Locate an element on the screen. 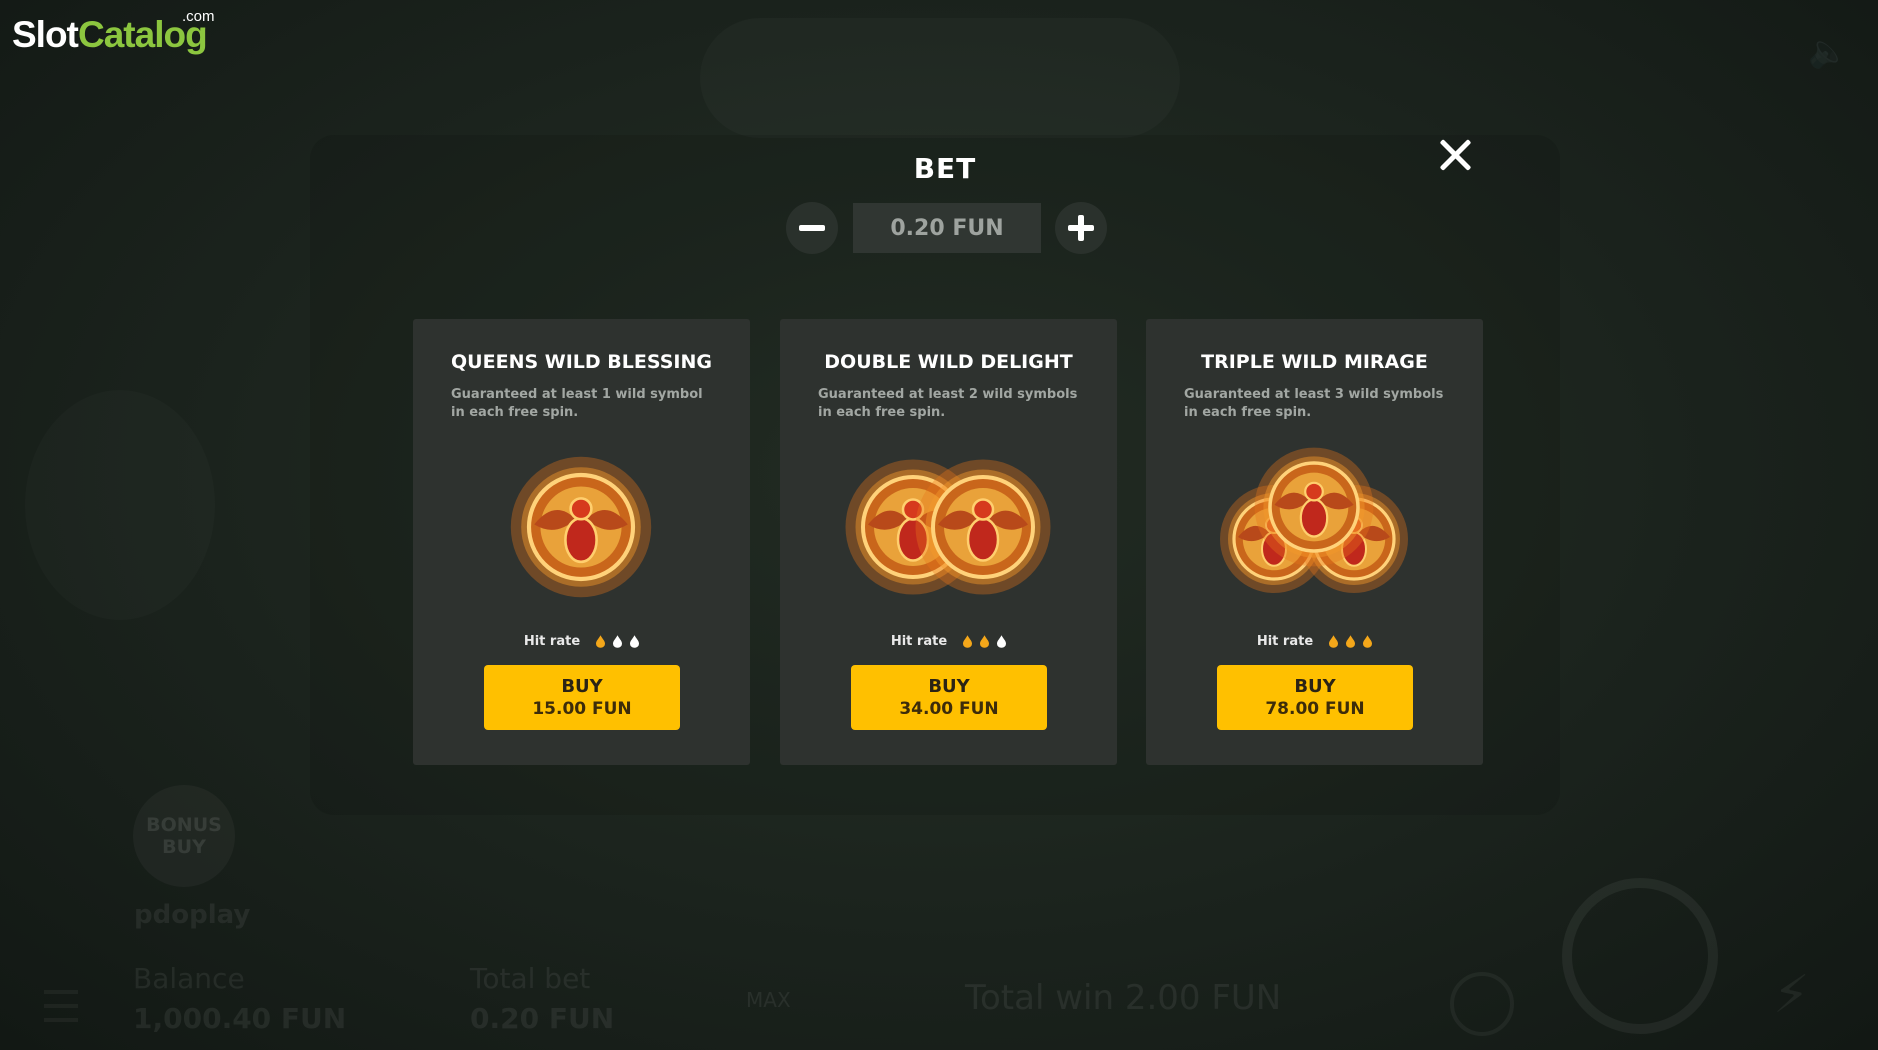 The height and width of the screenshot is (1050, 1878). buy-price: 34.00 FUN is located at coordinates (949, 708).